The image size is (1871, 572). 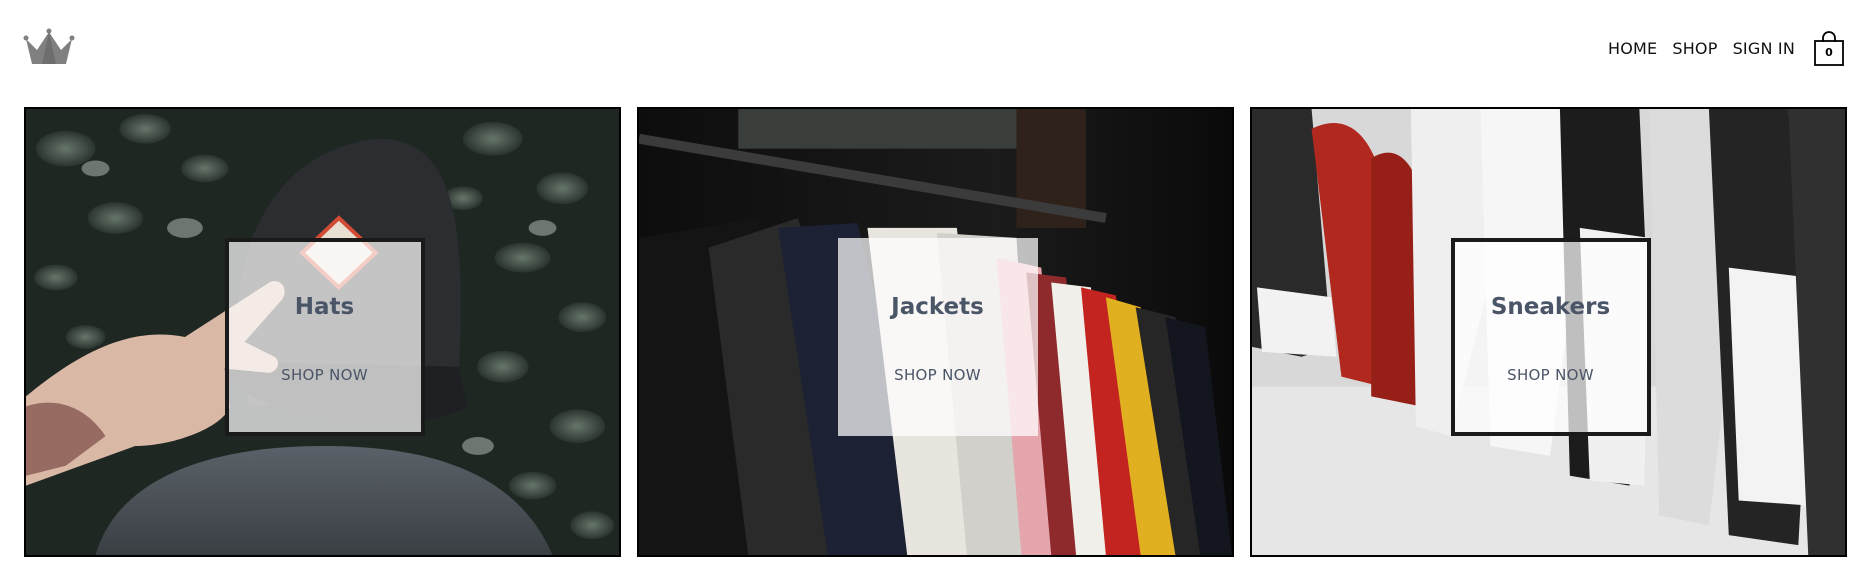 I want to click on cart-button: 0, so click(x=1829, y=48).